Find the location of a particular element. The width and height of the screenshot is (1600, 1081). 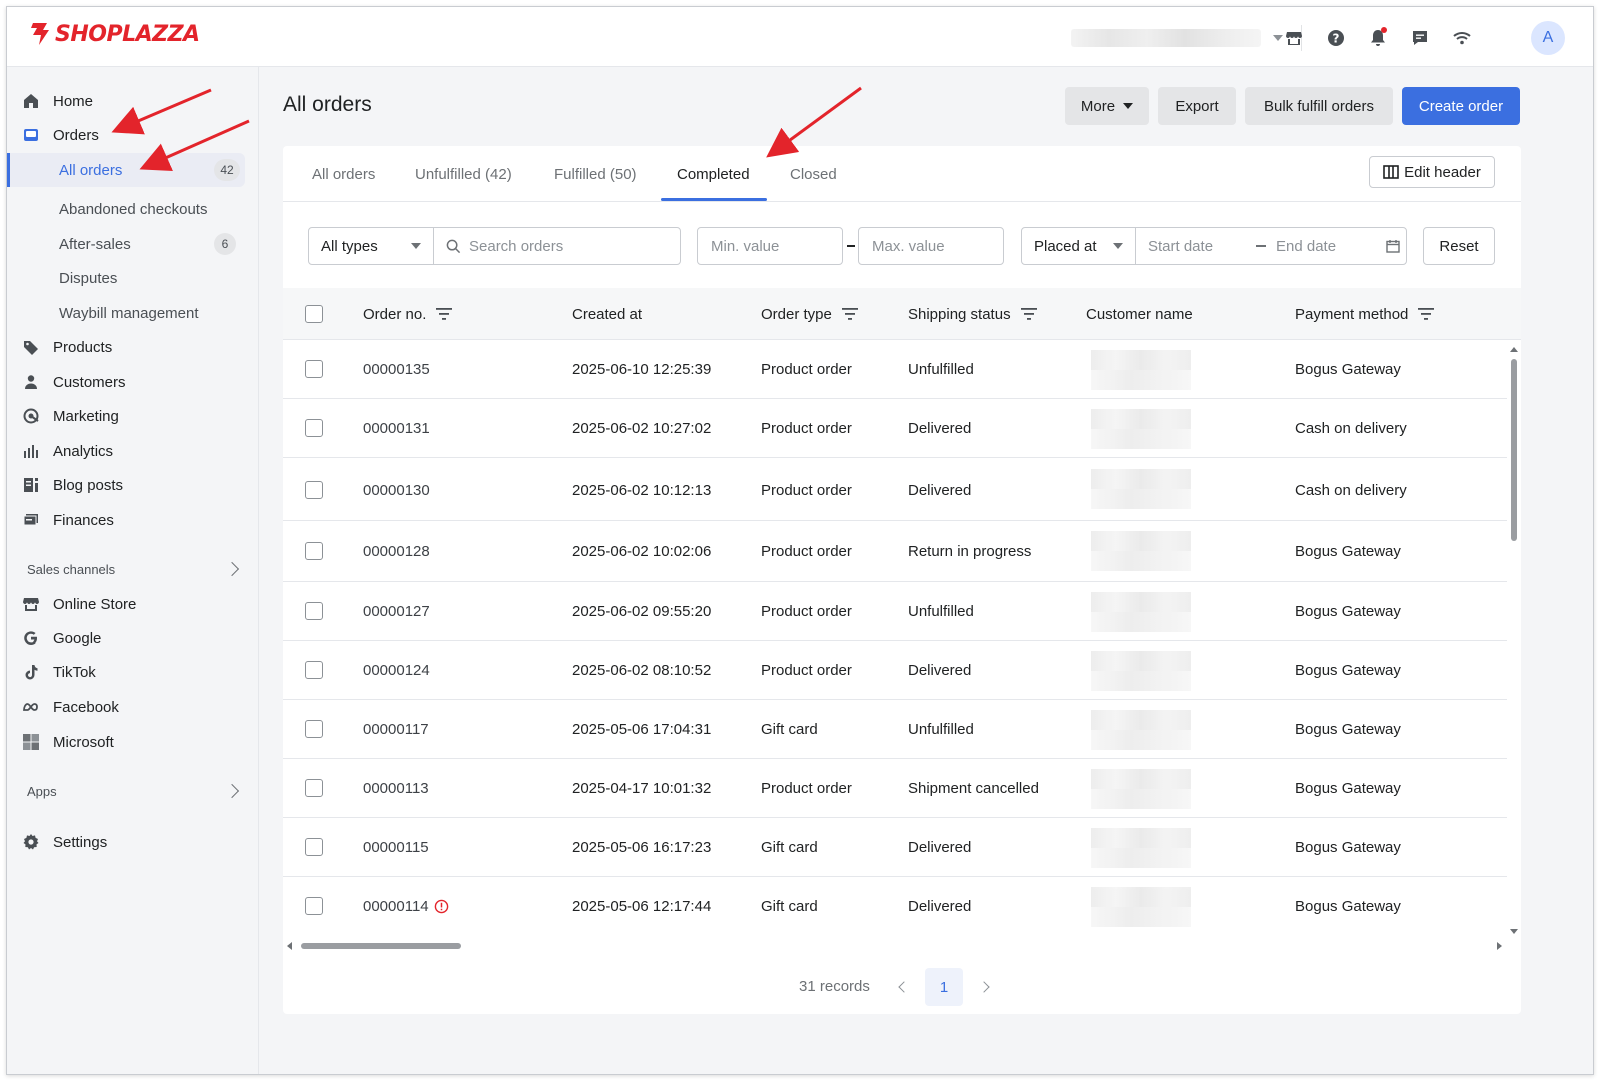

select-all-checkbox is located at coordinates (314, 314).